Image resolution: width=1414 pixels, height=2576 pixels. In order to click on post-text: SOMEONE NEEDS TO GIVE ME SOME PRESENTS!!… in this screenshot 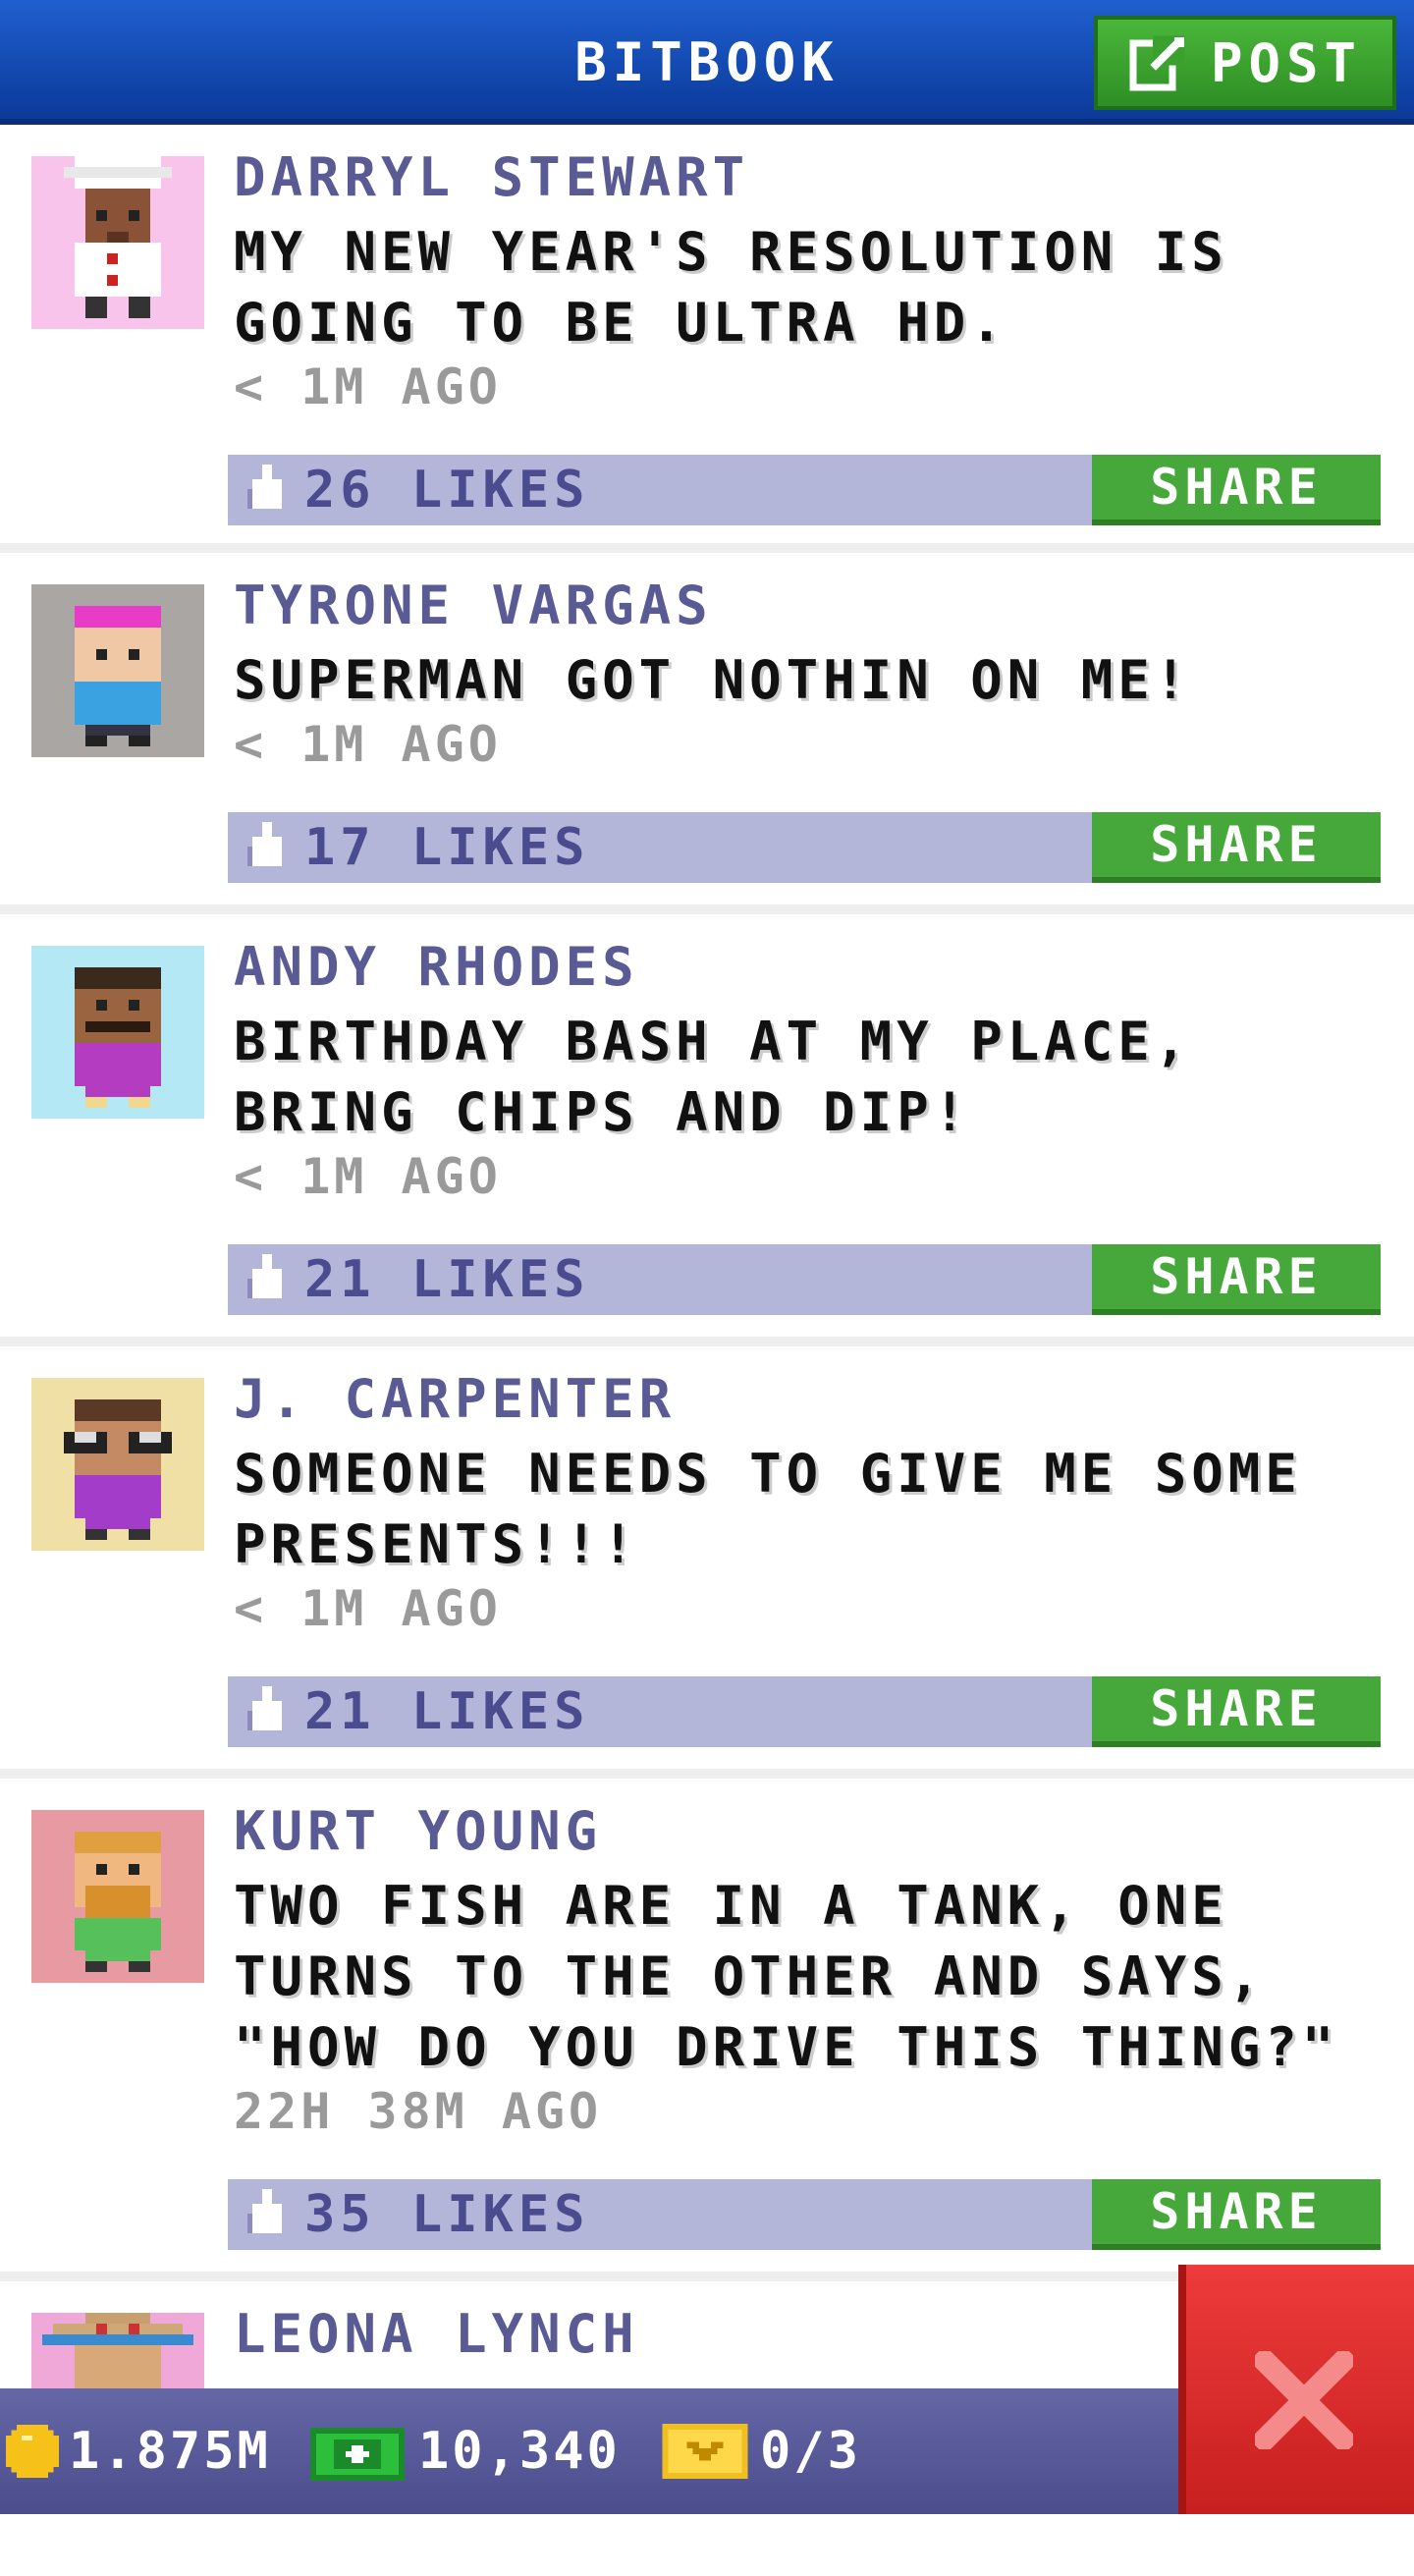, I will do `click(768, 1509)`.